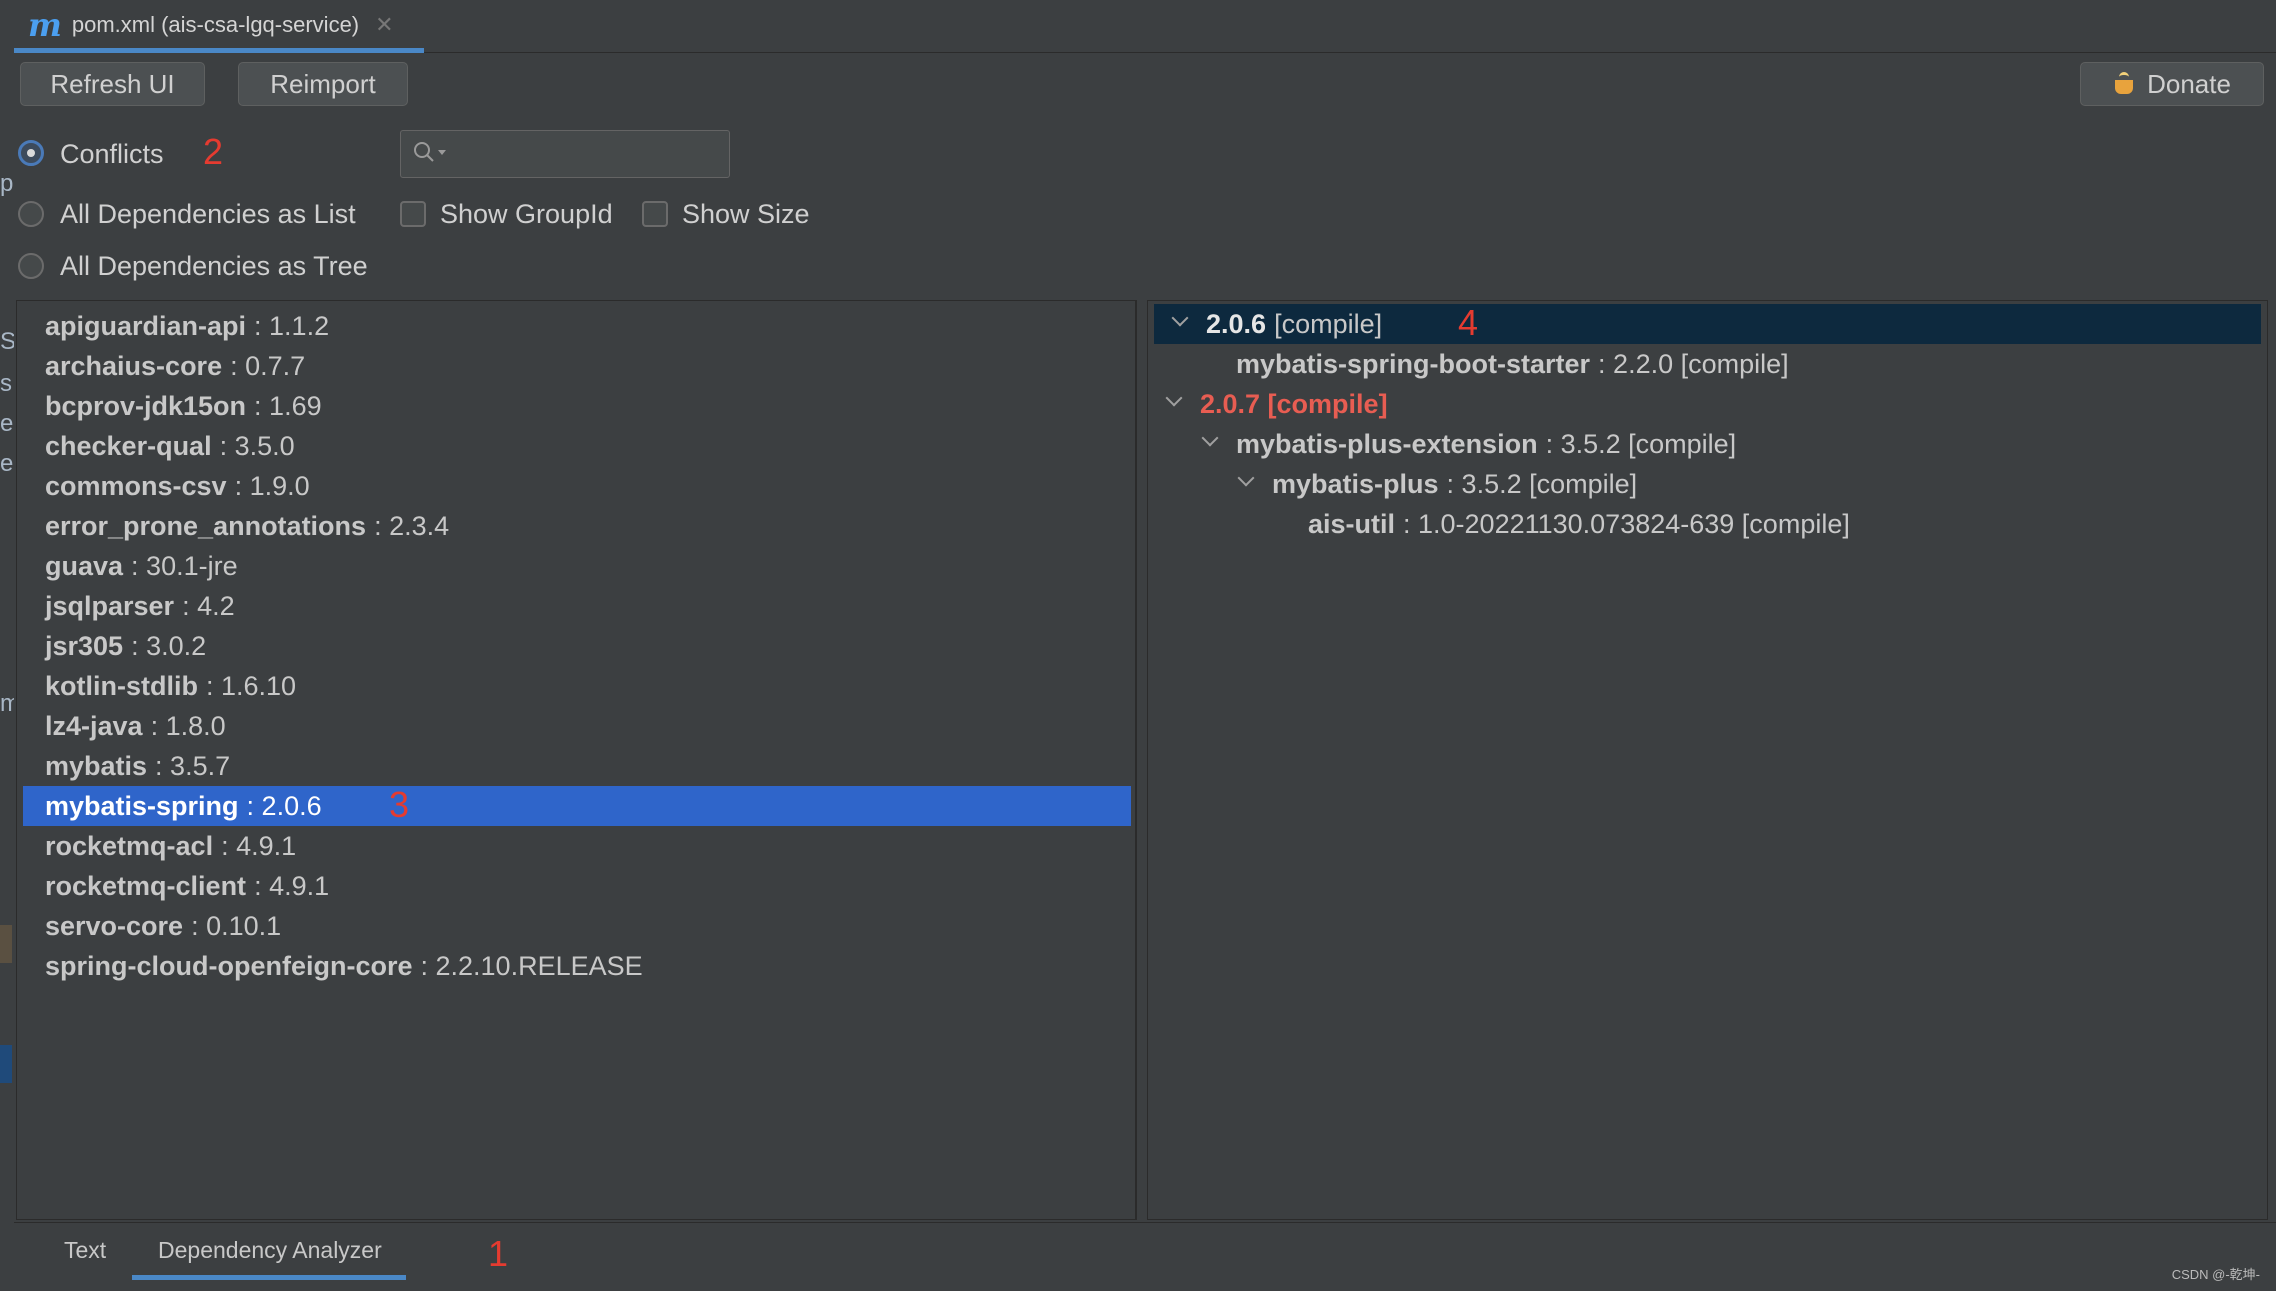 The height and width of the screenshot is (1291, 2276). What do you see at coordinates (576, 366) in the screenshot?
I see `list-item: archaius-core: 0.7.7` at bounding box center [576, 366].